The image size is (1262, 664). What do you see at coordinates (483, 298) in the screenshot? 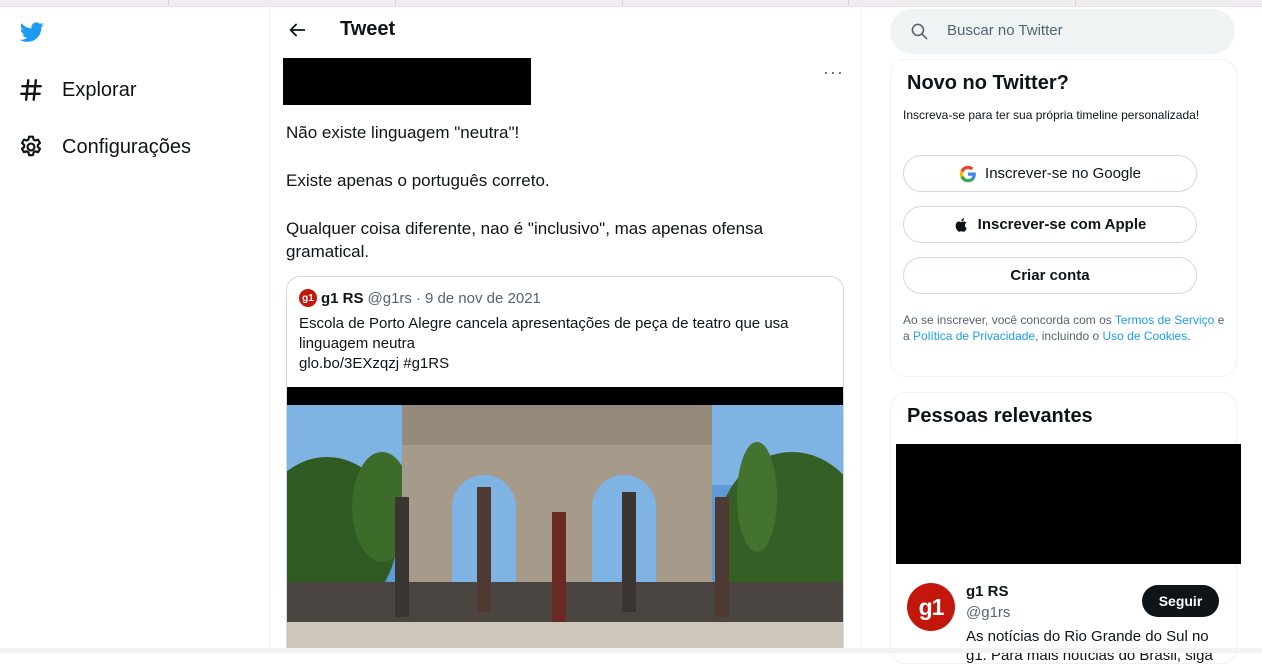
I see `quoted-date: 9 de nov de 2021` at bounding box center [483, 298].